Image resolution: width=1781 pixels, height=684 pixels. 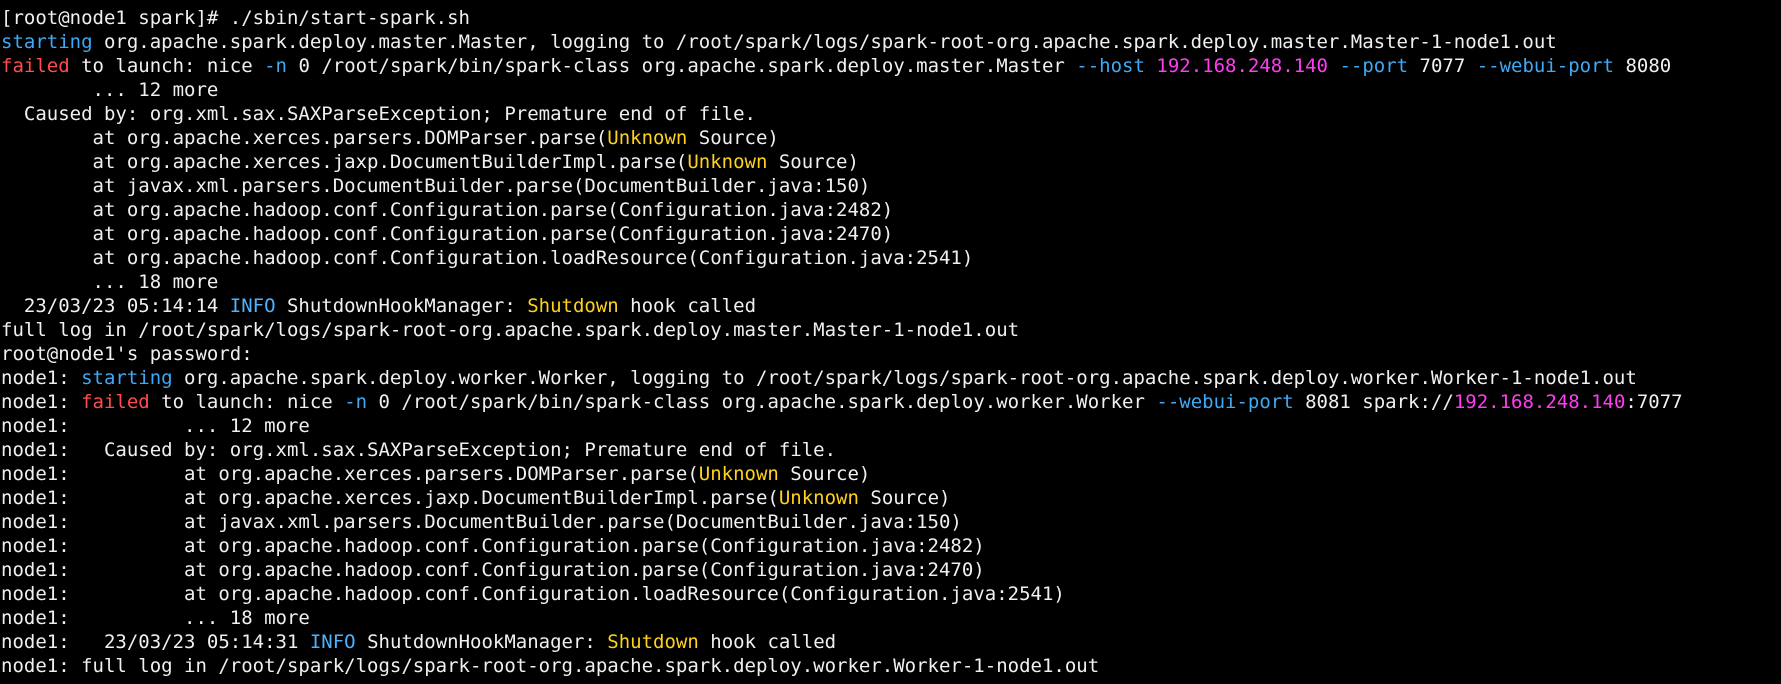 What do you see at coordinates (1373, 402) in the screenshot?
I see `terminal-text-segment: 8081 spark://` at bounding box center [1373, 402].